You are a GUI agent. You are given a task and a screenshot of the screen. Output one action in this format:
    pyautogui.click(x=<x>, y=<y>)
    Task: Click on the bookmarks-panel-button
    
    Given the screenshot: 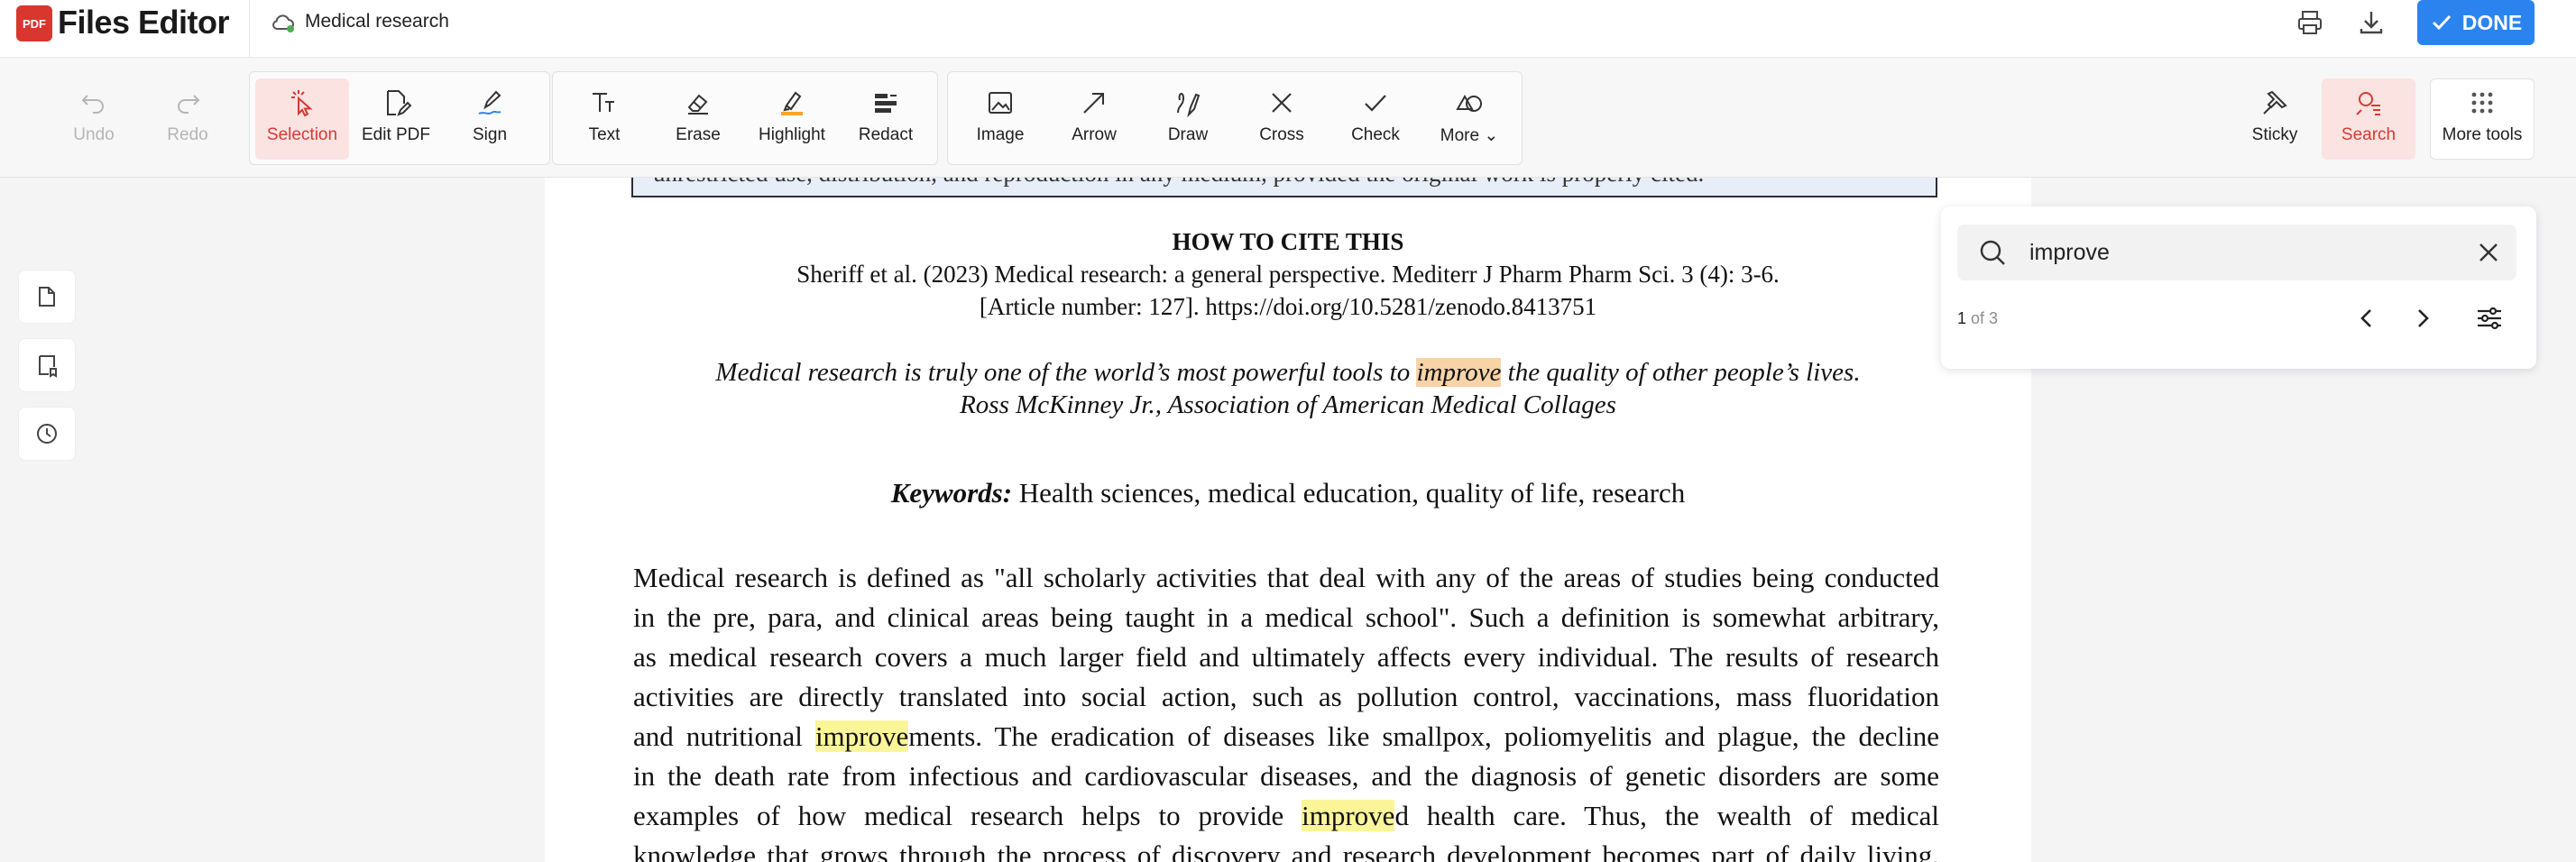 What is the action you would take?
    pyautogui.click(x=47, y=365)
    